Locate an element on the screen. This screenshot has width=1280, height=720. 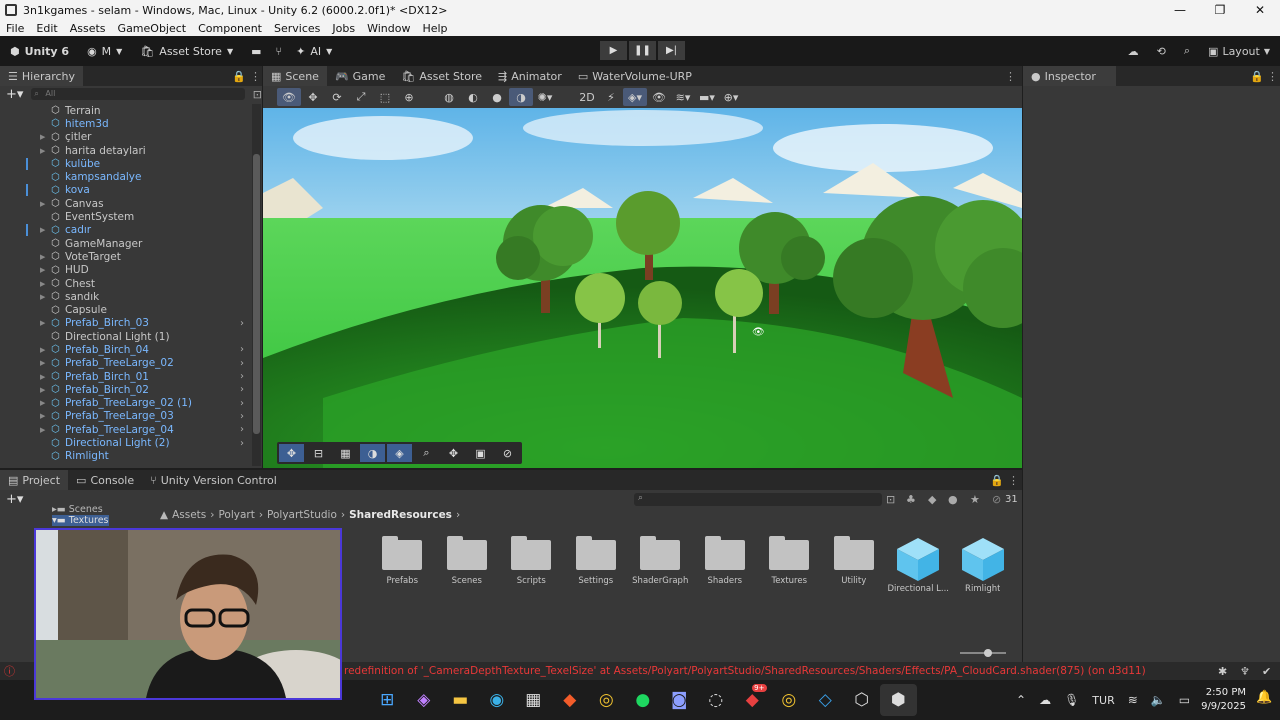
edge-icon: ◉ is located at coordinates (497, 700).